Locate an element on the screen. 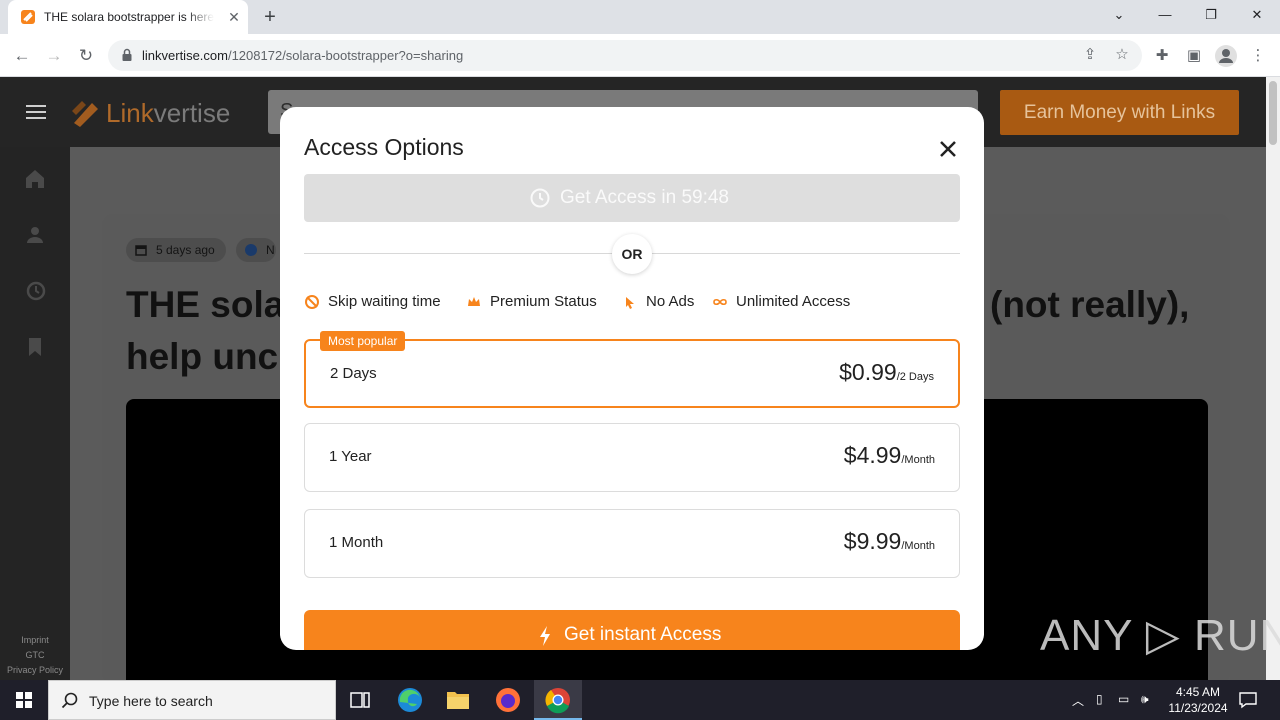 This screenshot has width=1280, height=720. timed-access-button: Get Access in 59:48 is located at coordinates (632, 198).